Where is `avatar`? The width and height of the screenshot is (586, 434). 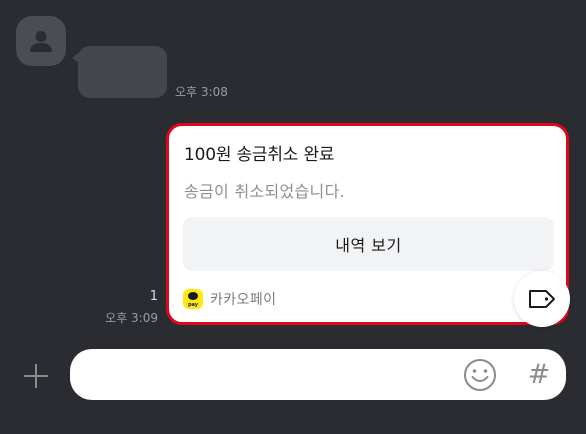 avatar is located at coordinates (41, 41).